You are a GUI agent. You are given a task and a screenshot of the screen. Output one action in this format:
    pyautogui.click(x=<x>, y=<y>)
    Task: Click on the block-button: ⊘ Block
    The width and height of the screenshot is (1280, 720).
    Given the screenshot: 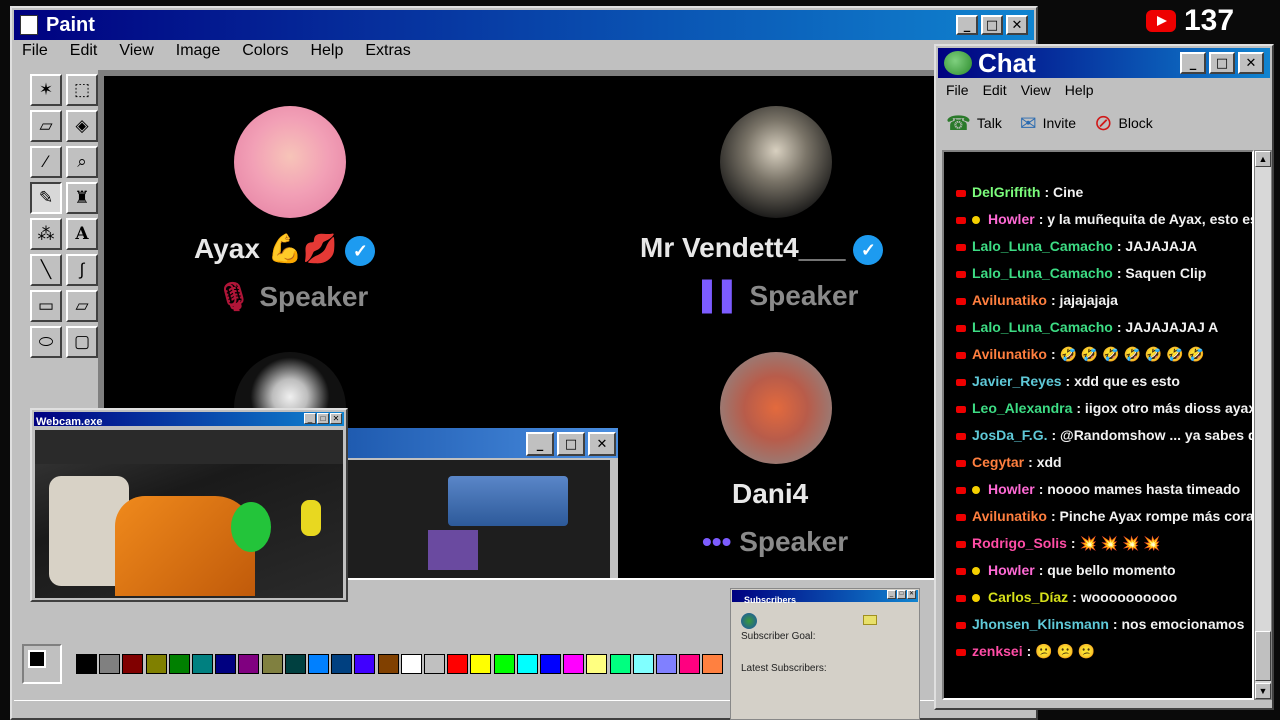 What is the action you would take?
    pyautogui.click(x=1123, y=123)
    